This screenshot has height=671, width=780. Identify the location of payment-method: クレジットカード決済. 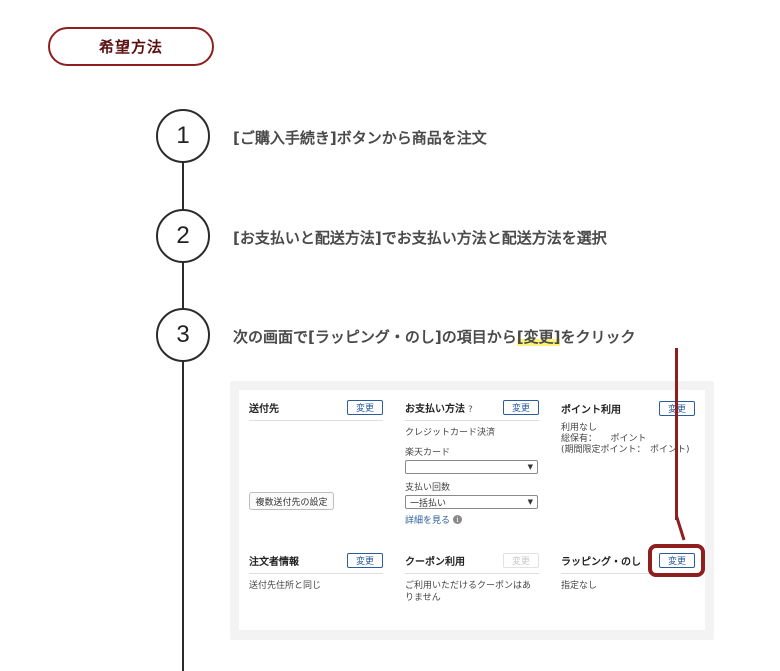
(450, 433).